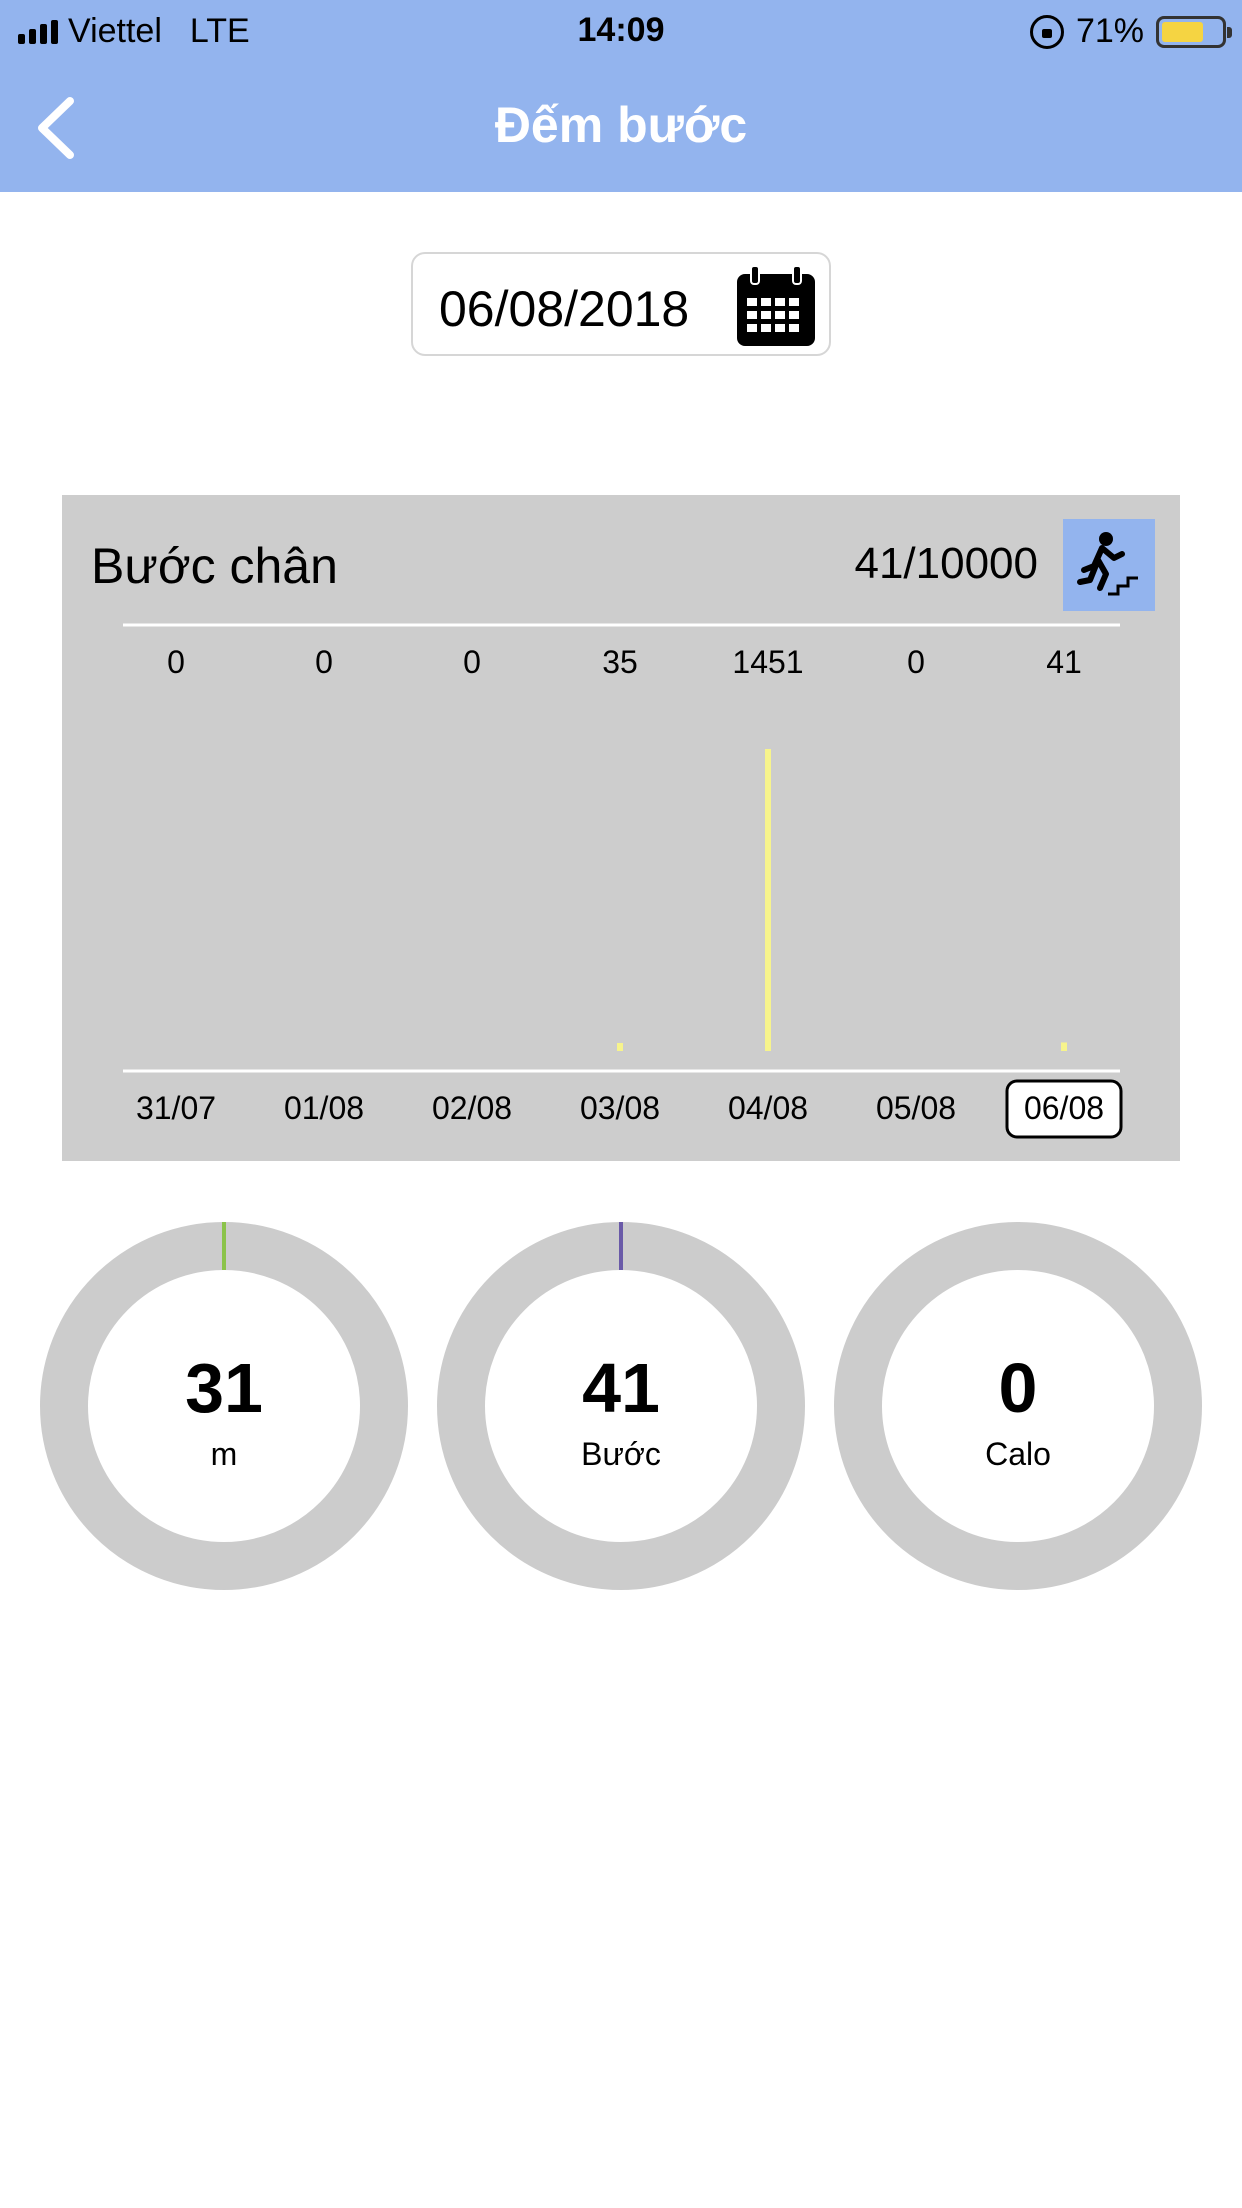  I want to click on calorie-ring: 0 Calo, so click(1018, 1406).